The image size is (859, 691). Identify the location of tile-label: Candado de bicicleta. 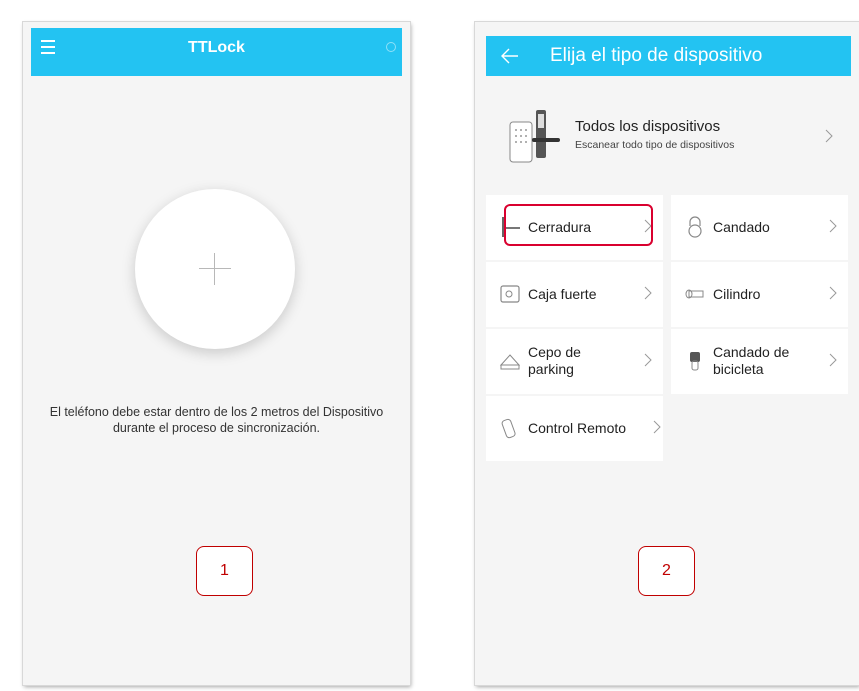
(751, 360).